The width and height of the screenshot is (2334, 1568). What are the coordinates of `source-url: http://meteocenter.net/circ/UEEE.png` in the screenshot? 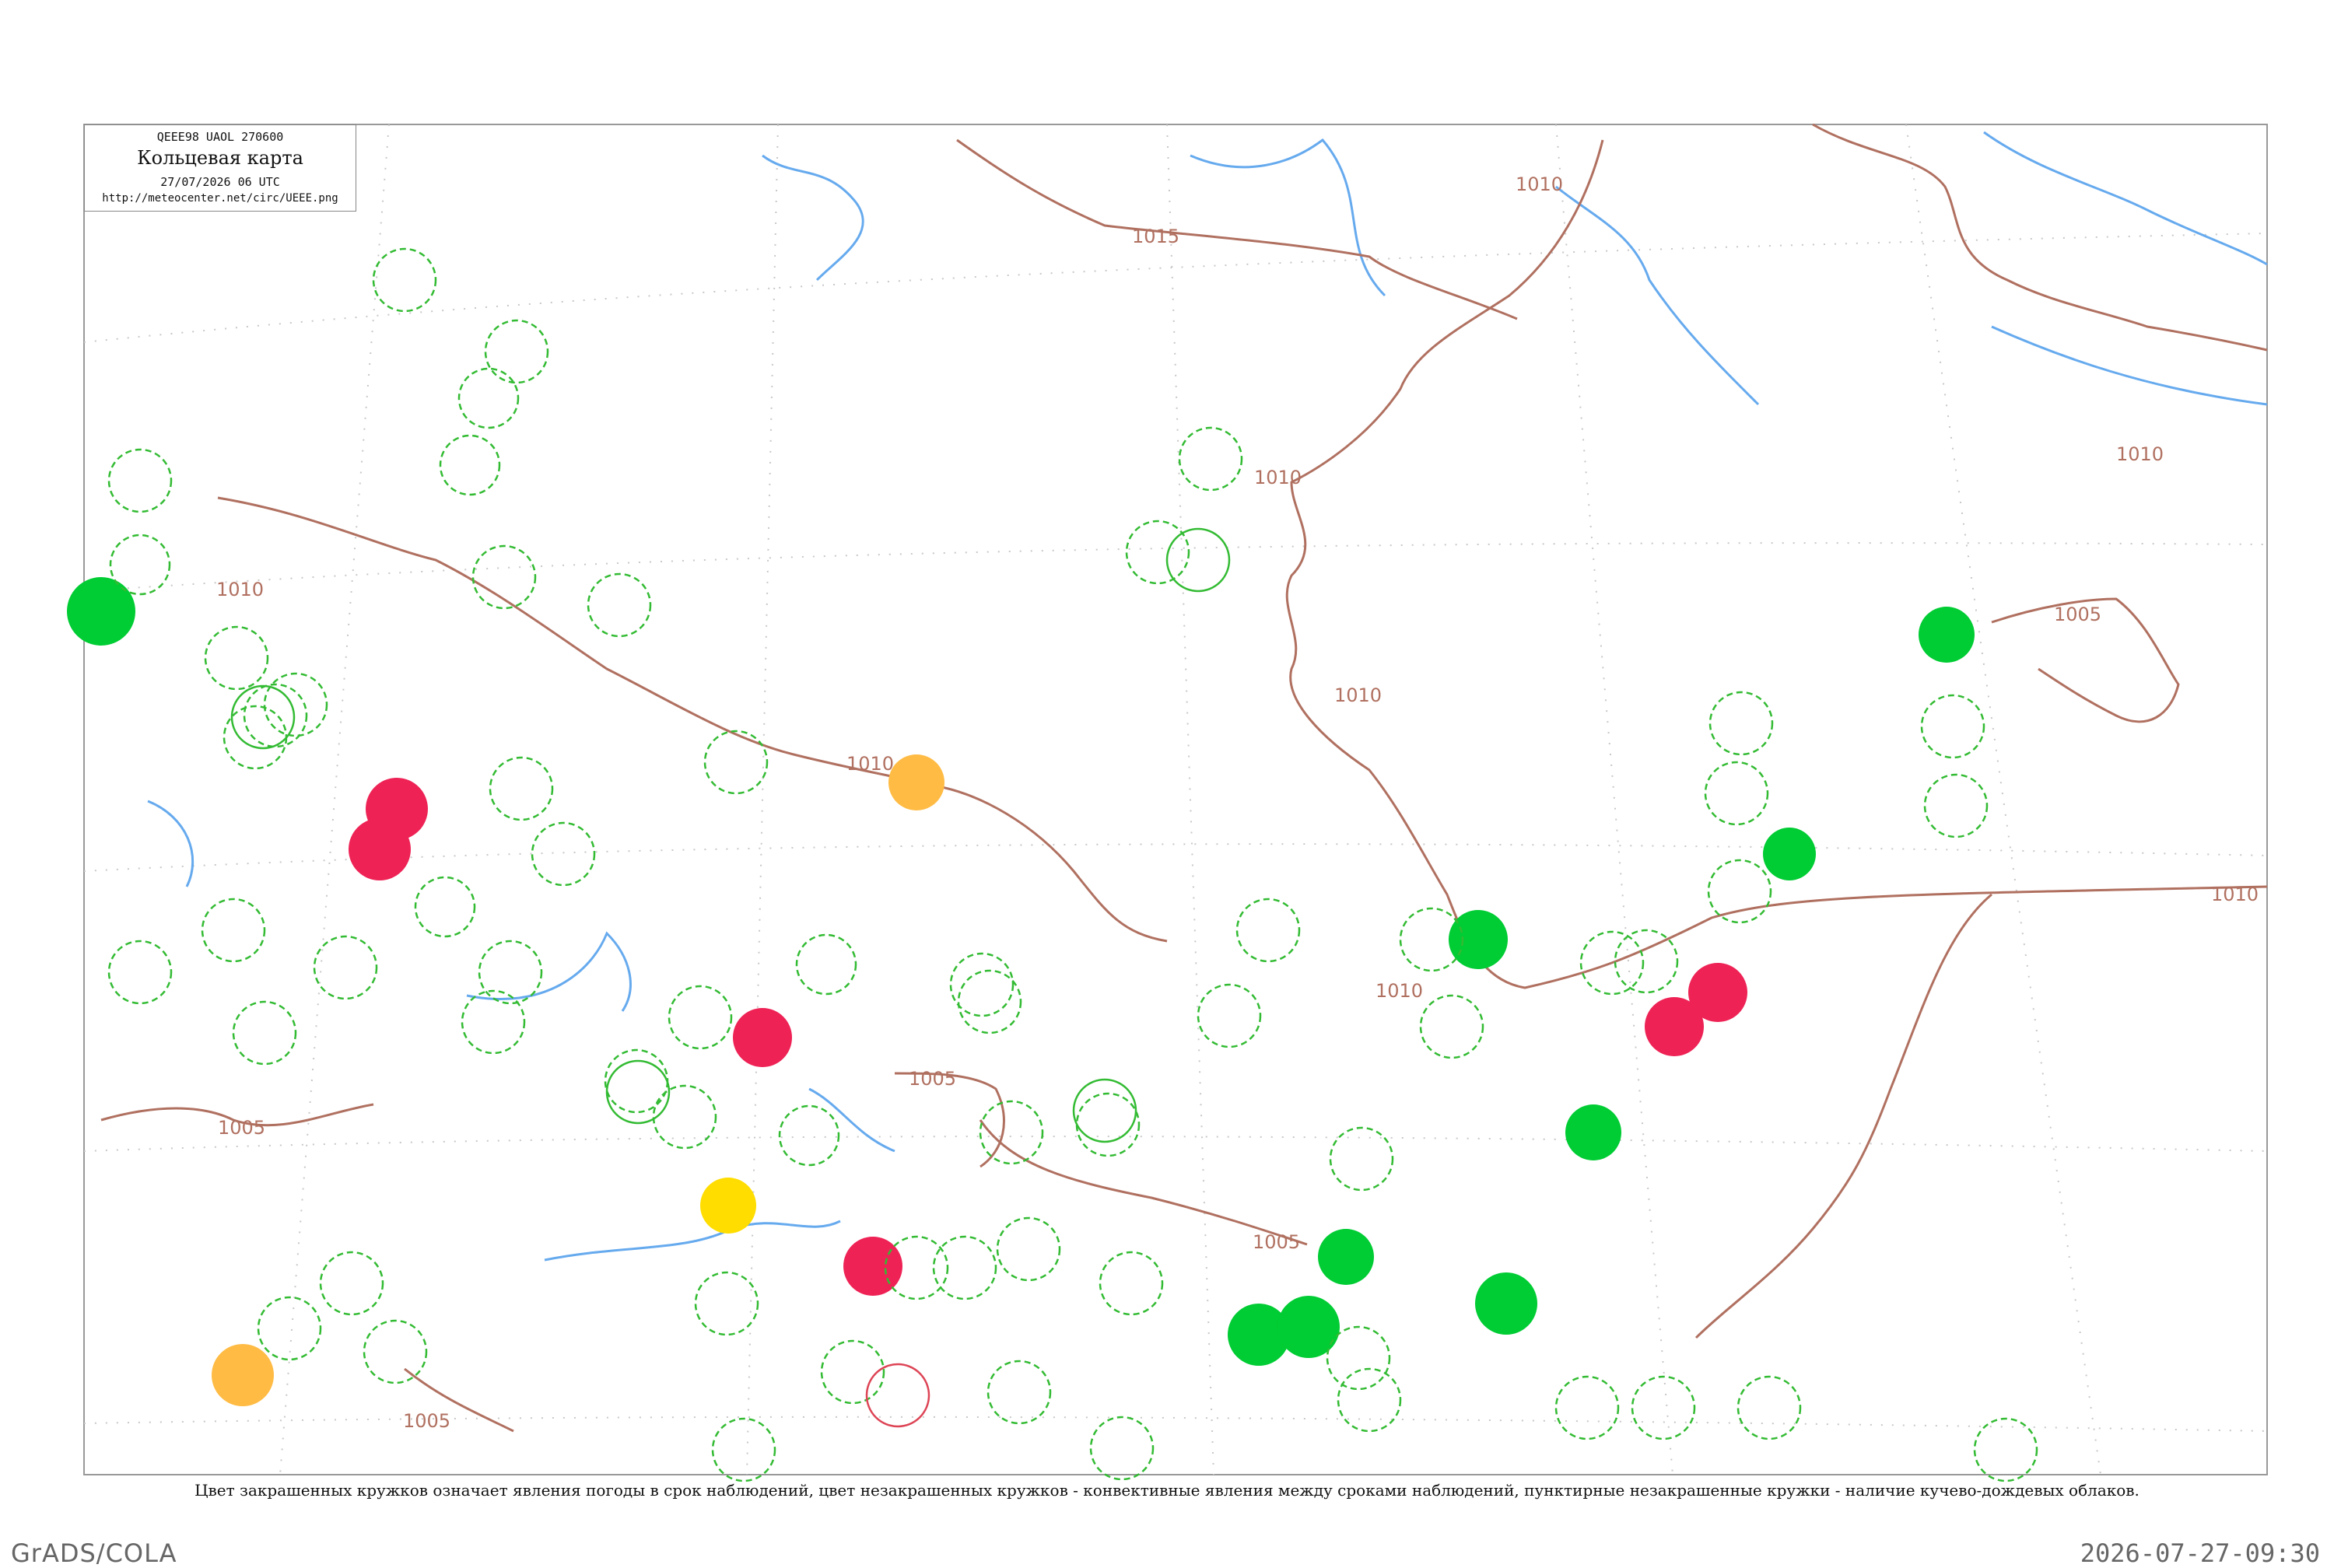 It's located at (220, 198).